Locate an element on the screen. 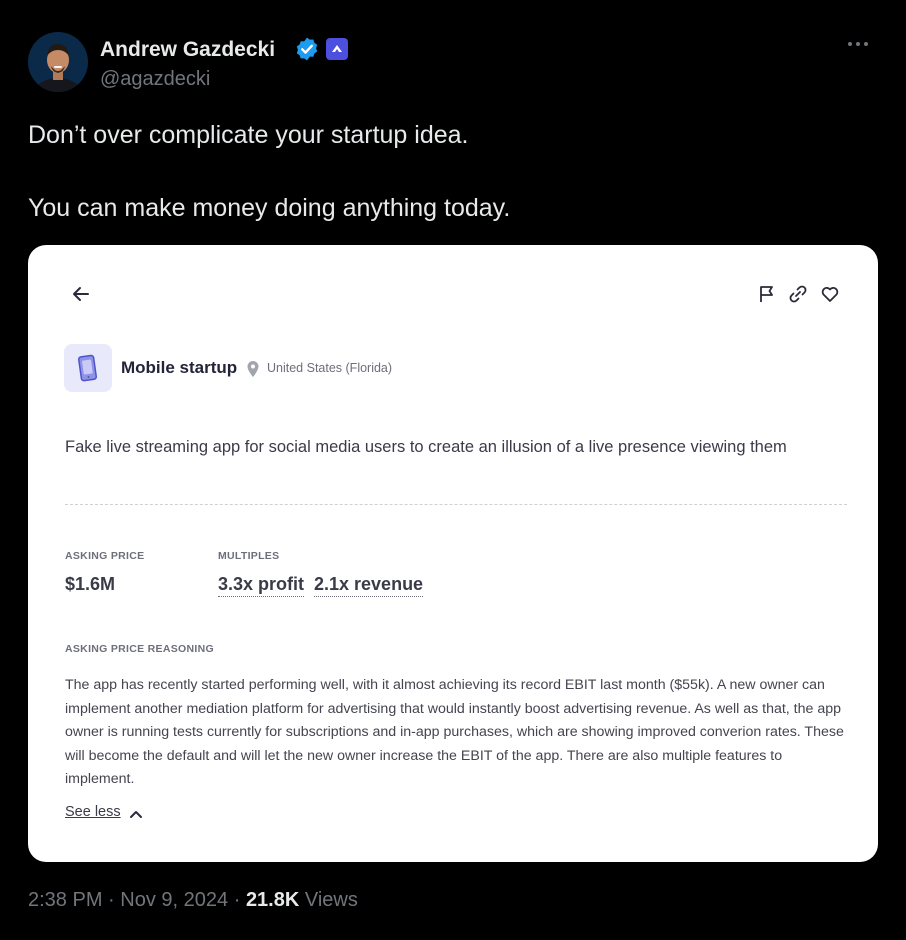 This screenshot has width=906, height=940. flag-icon is located at coordinates (767, 294).